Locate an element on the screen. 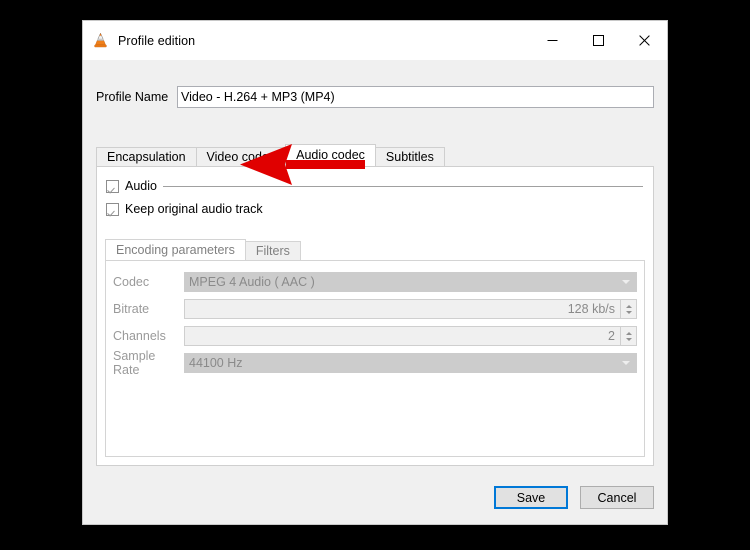  profile-name-input is located at coordinates (415, 97).